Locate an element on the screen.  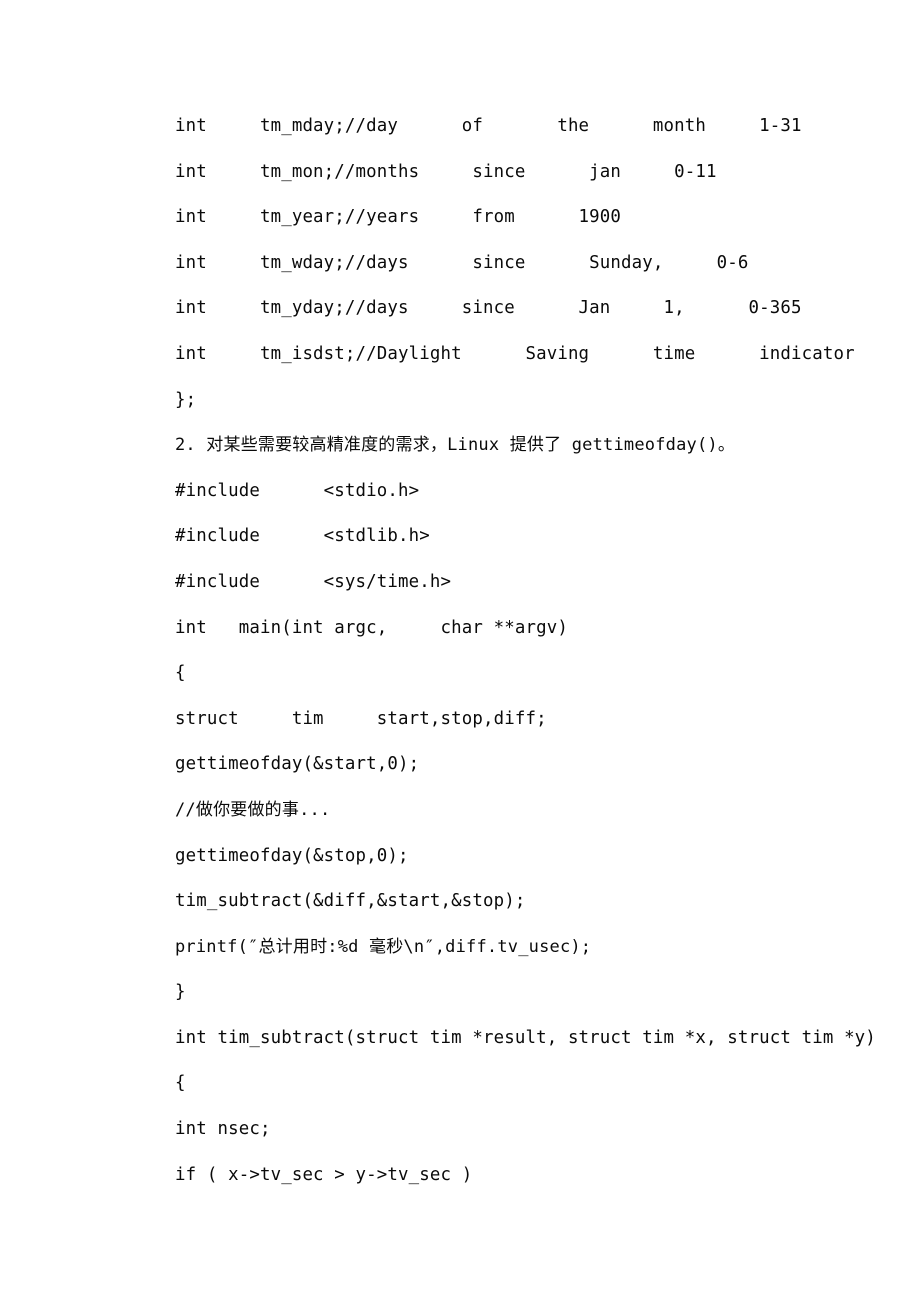
text-line-struct-field-tm-year: int tm_year;//years from 1900 is located at coordinates (398, 217).